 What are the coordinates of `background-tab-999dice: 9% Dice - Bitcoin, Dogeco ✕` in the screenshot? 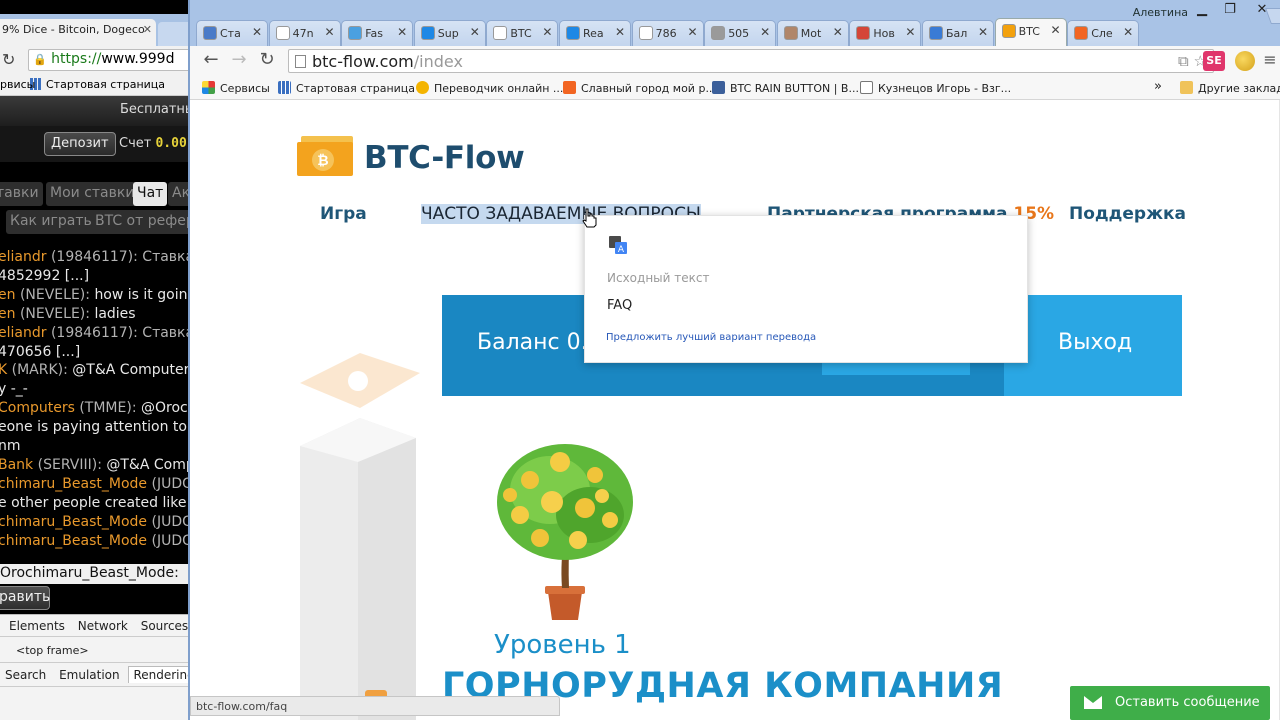 It's located at (78, 32).